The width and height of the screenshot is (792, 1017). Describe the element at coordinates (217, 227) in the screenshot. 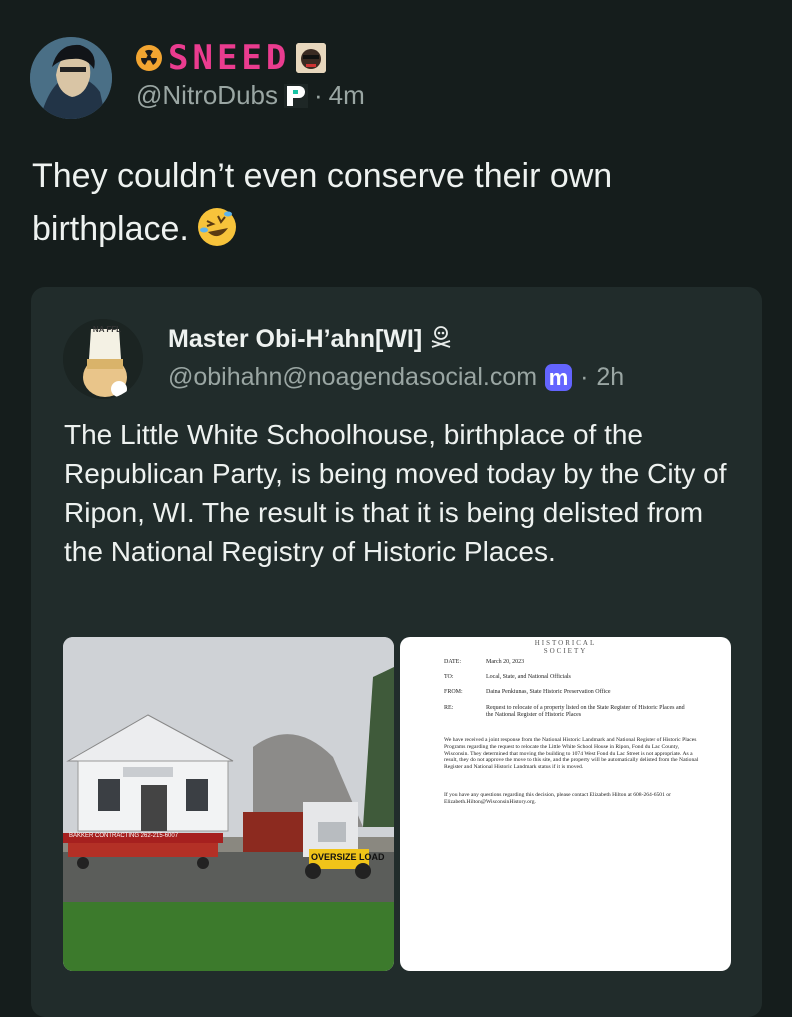

I see `rolling-laughing-emoji-icon` at that location.